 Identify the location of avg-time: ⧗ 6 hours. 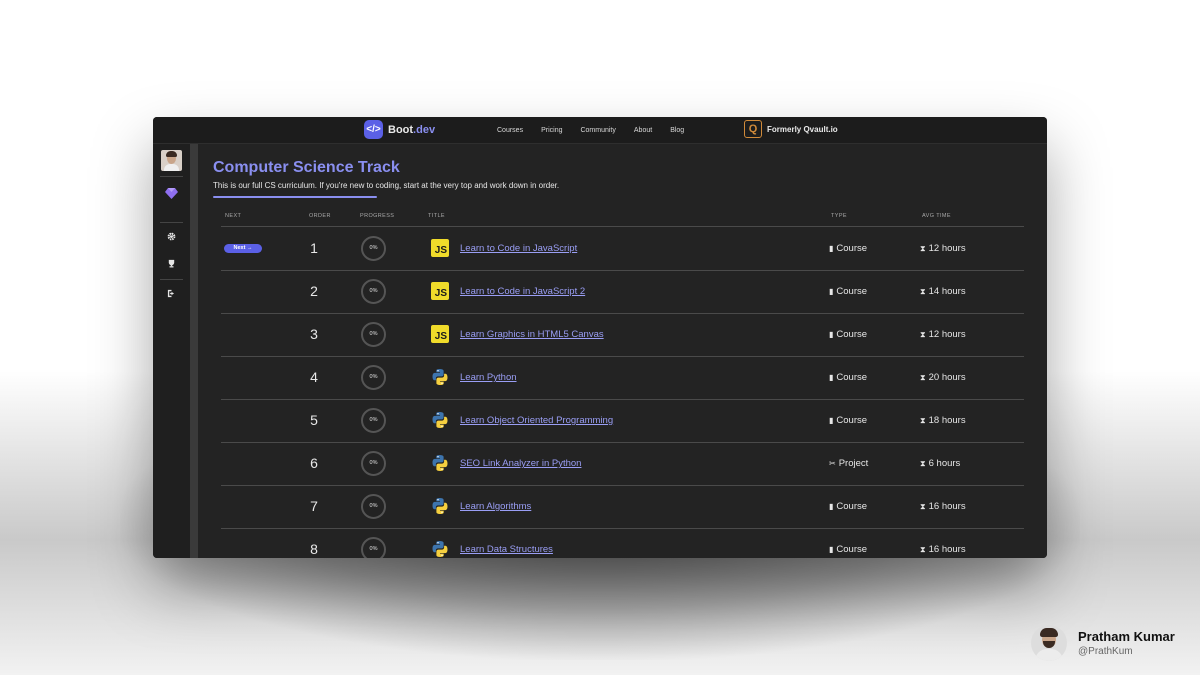
(940, 463).